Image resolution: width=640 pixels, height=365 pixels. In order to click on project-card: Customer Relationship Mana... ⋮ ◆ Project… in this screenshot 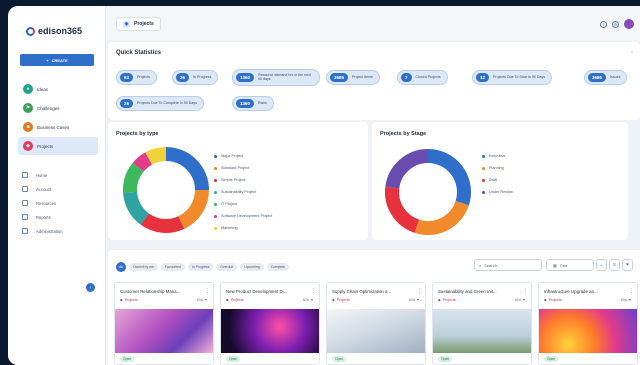, I will do `click(164, 323)`.